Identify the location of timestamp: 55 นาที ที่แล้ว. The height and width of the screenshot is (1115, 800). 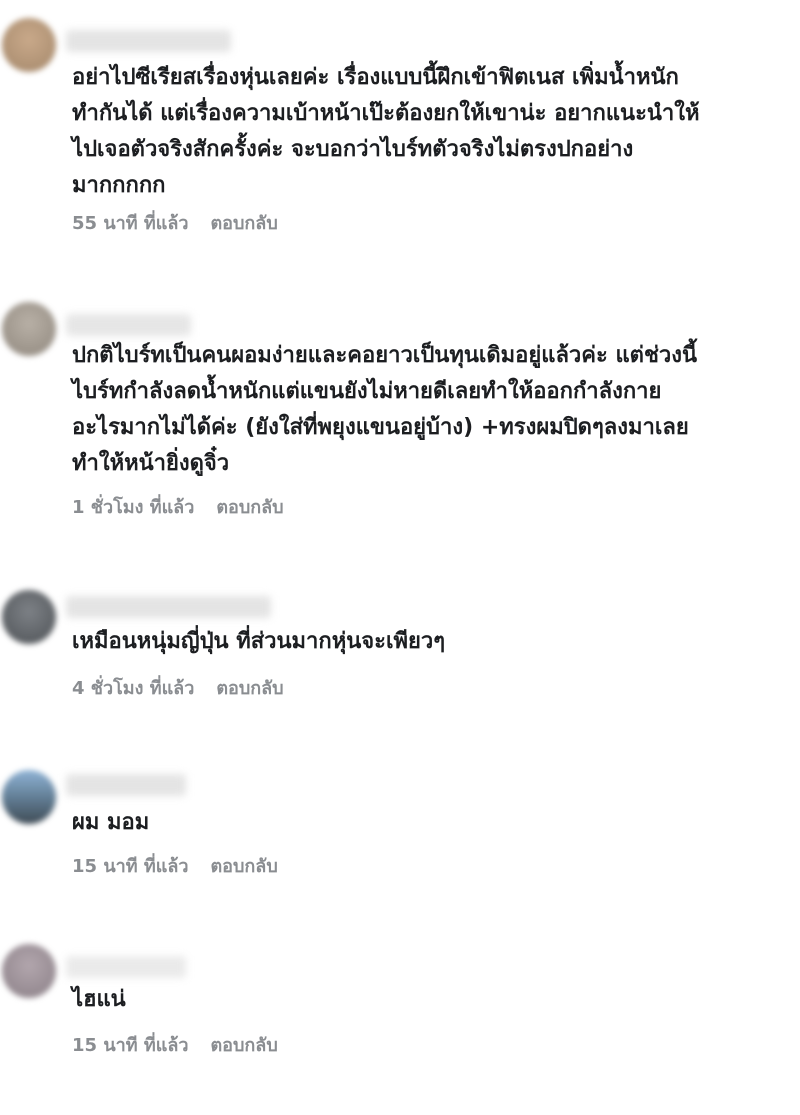
(130, 223).